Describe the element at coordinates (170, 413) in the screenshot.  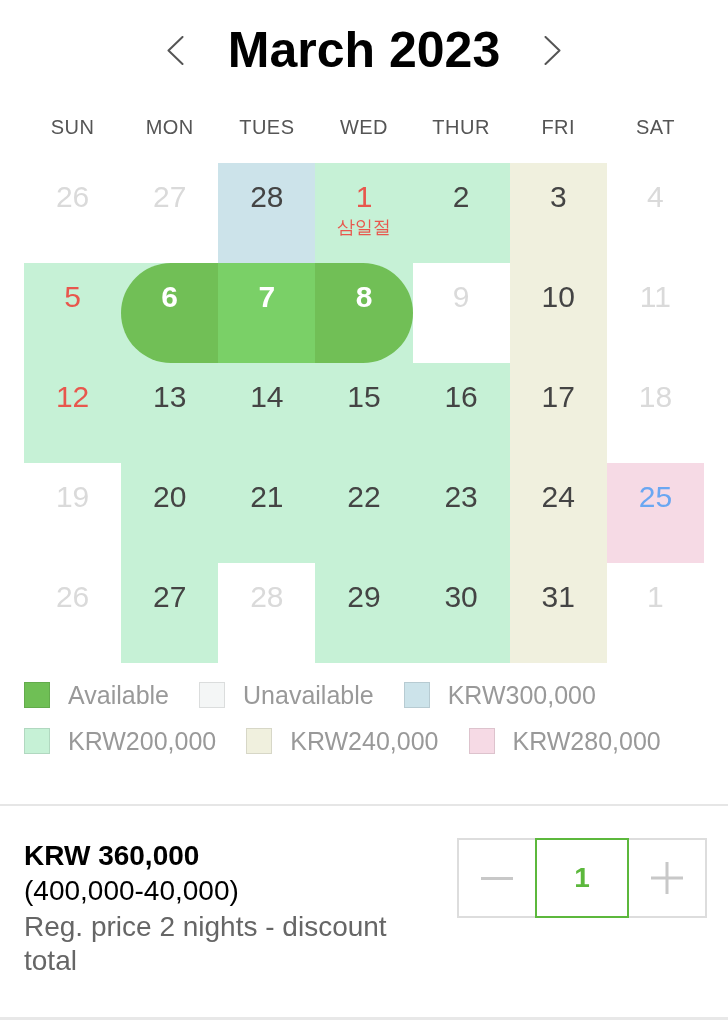
I see `day-cell: 13` at that location.